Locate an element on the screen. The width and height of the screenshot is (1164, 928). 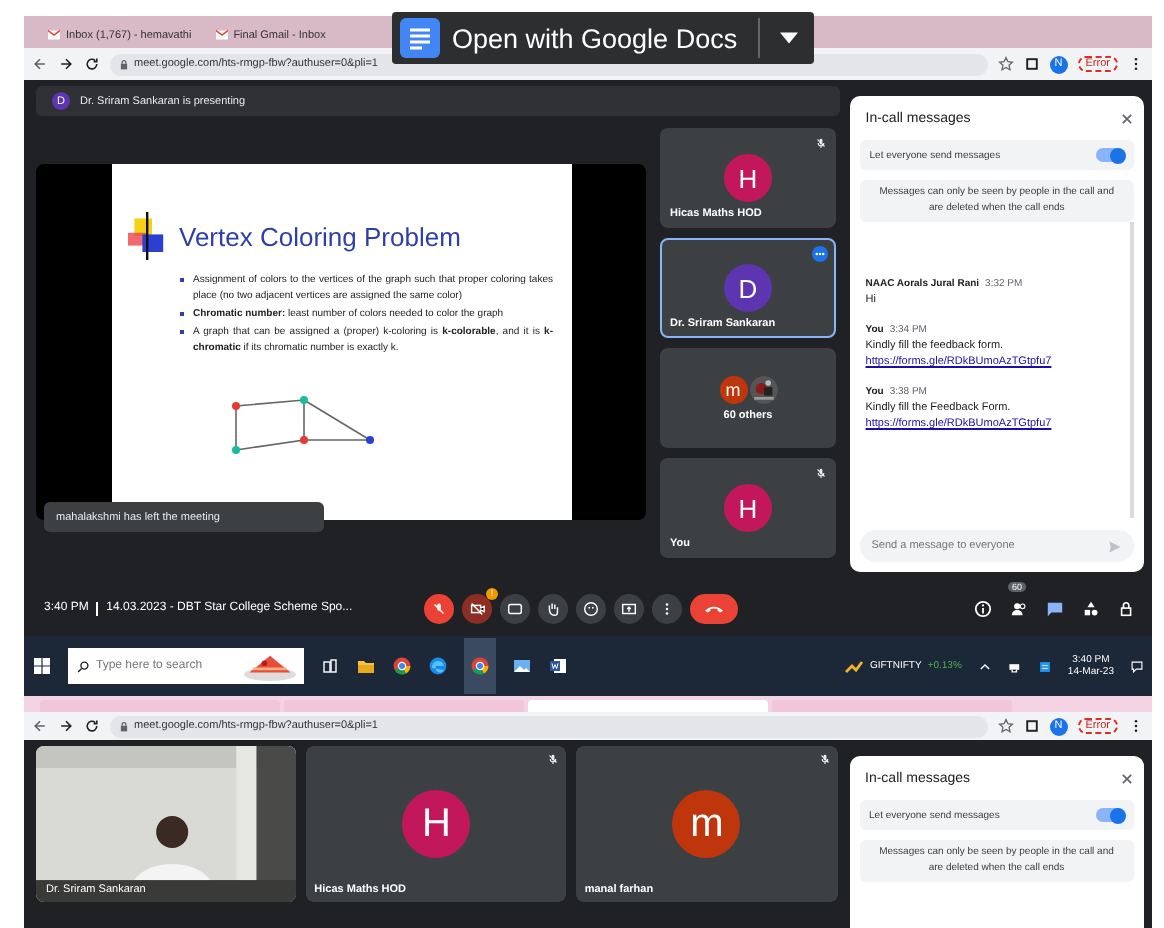
windows-start-icon is located at coordinates (42, 666).